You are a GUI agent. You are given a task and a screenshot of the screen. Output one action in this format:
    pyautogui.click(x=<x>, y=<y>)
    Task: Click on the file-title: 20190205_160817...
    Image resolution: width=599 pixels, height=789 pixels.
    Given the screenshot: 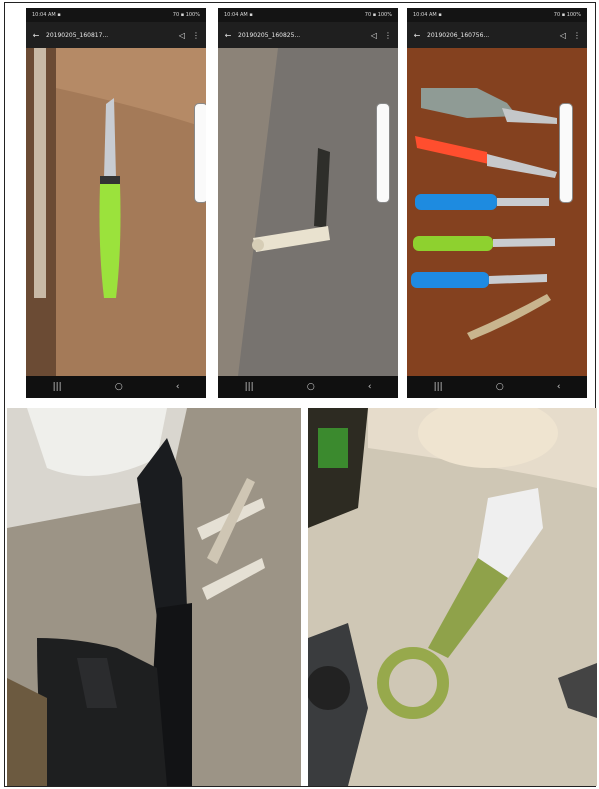 What is the action you would take?
    pyautogui.click(x=77, y=35)
    